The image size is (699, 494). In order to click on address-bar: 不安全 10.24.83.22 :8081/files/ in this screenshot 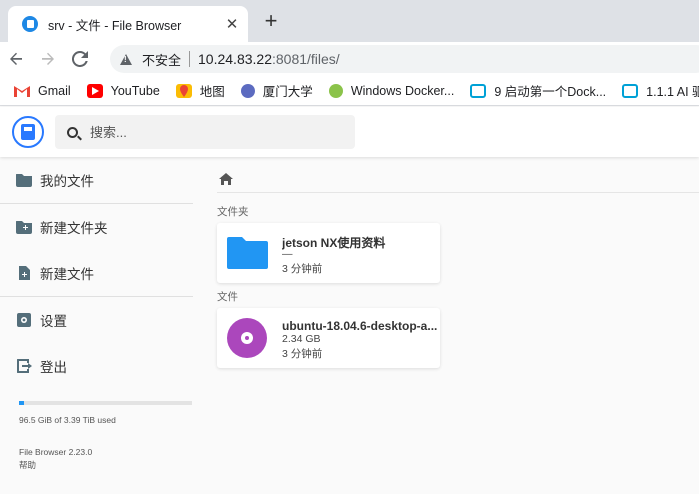, I will do `click(404, 59)`.